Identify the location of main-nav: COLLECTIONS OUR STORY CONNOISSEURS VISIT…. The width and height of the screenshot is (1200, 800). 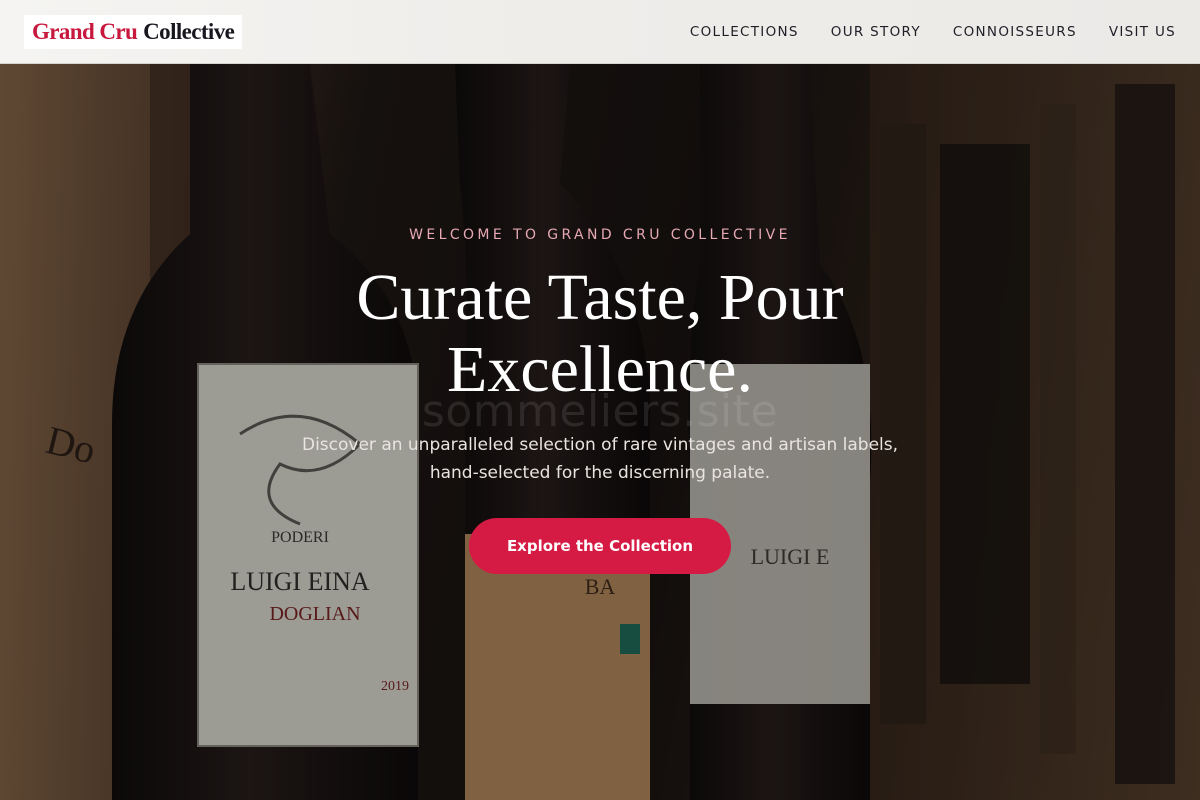
(917, 32).